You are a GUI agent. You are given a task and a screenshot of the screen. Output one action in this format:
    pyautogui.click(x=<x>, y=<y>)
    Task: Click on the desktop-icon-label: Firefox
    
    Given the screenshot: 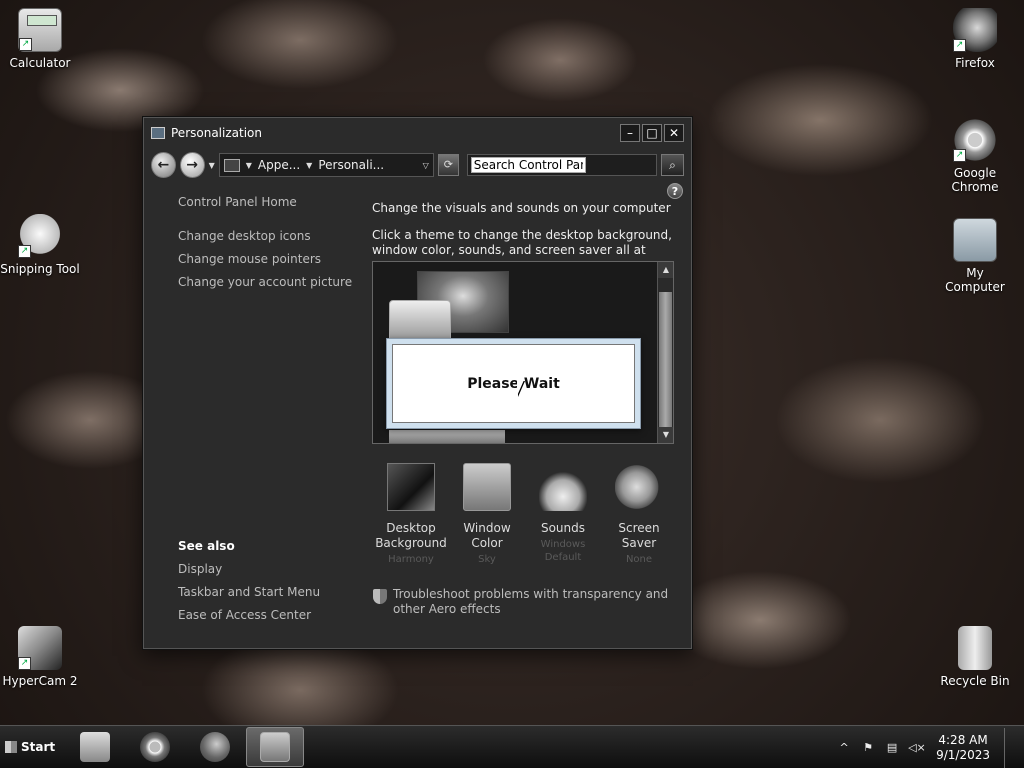 What is the action you would take?
    pyautogui.click(x=975, y=63)
    